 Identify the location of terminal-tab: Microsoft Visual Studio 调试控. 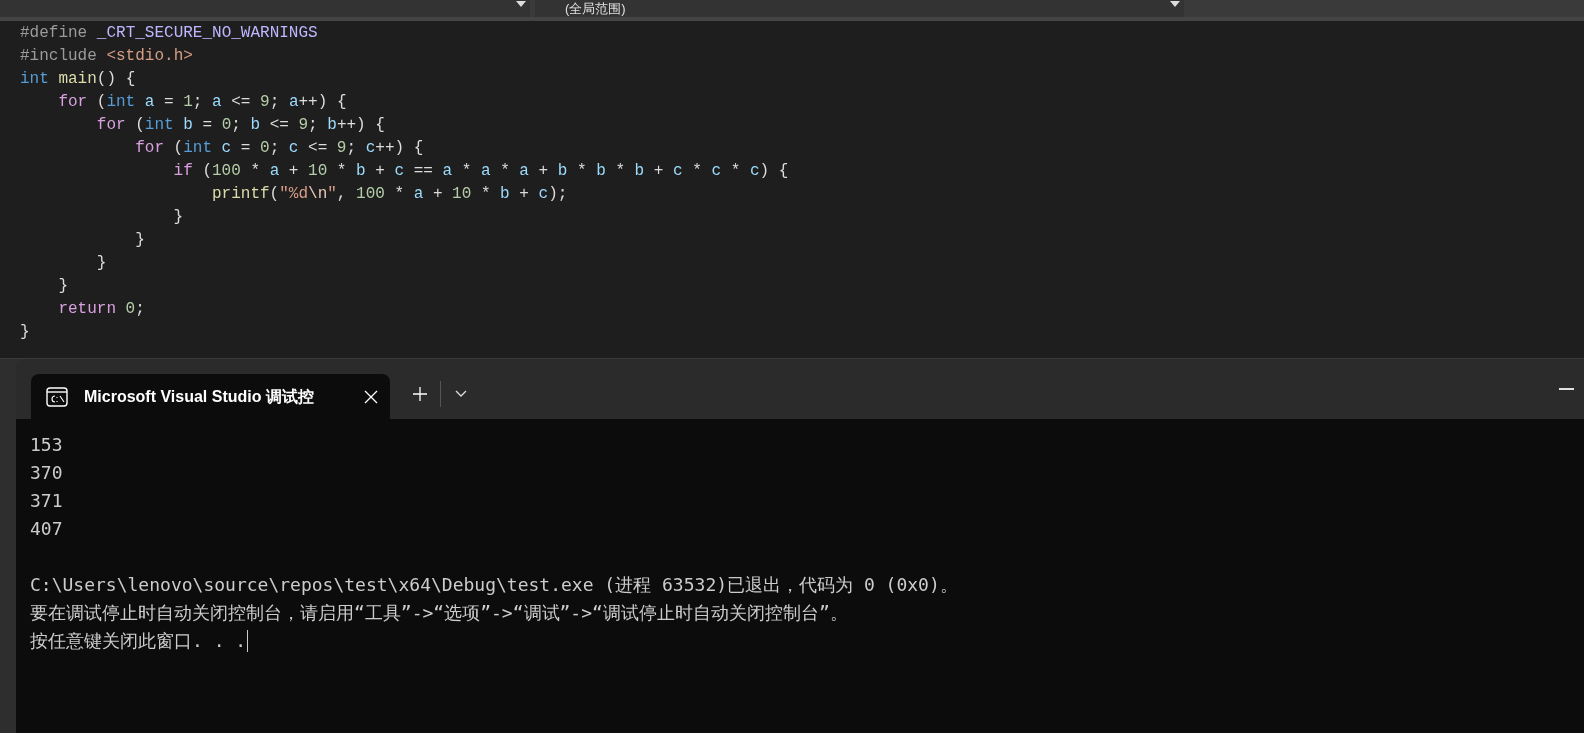
(210, 396).